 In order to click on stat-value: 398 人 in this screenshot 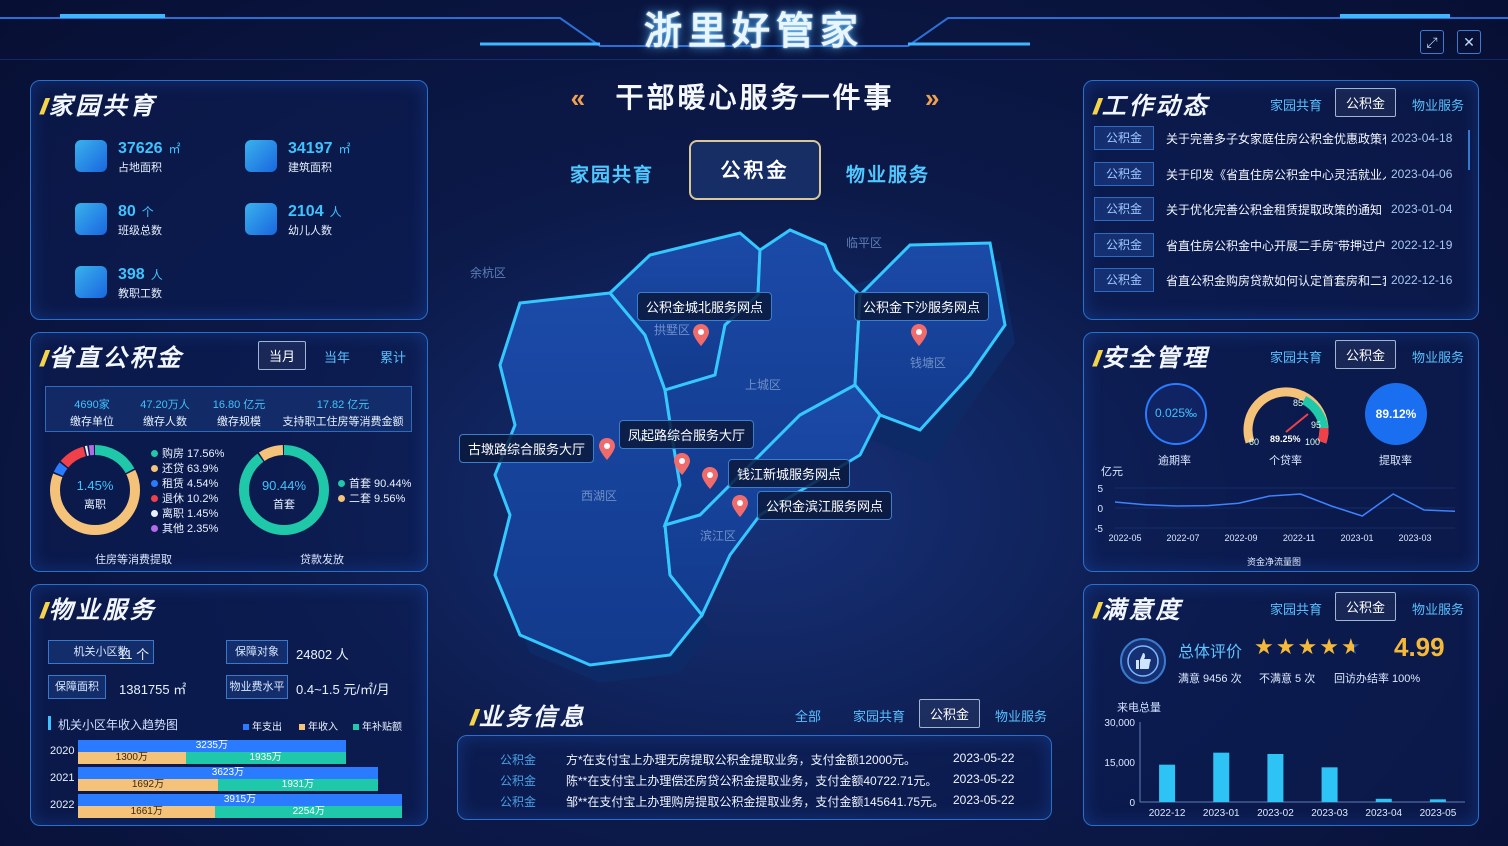, I will do `click(140, 274)`.